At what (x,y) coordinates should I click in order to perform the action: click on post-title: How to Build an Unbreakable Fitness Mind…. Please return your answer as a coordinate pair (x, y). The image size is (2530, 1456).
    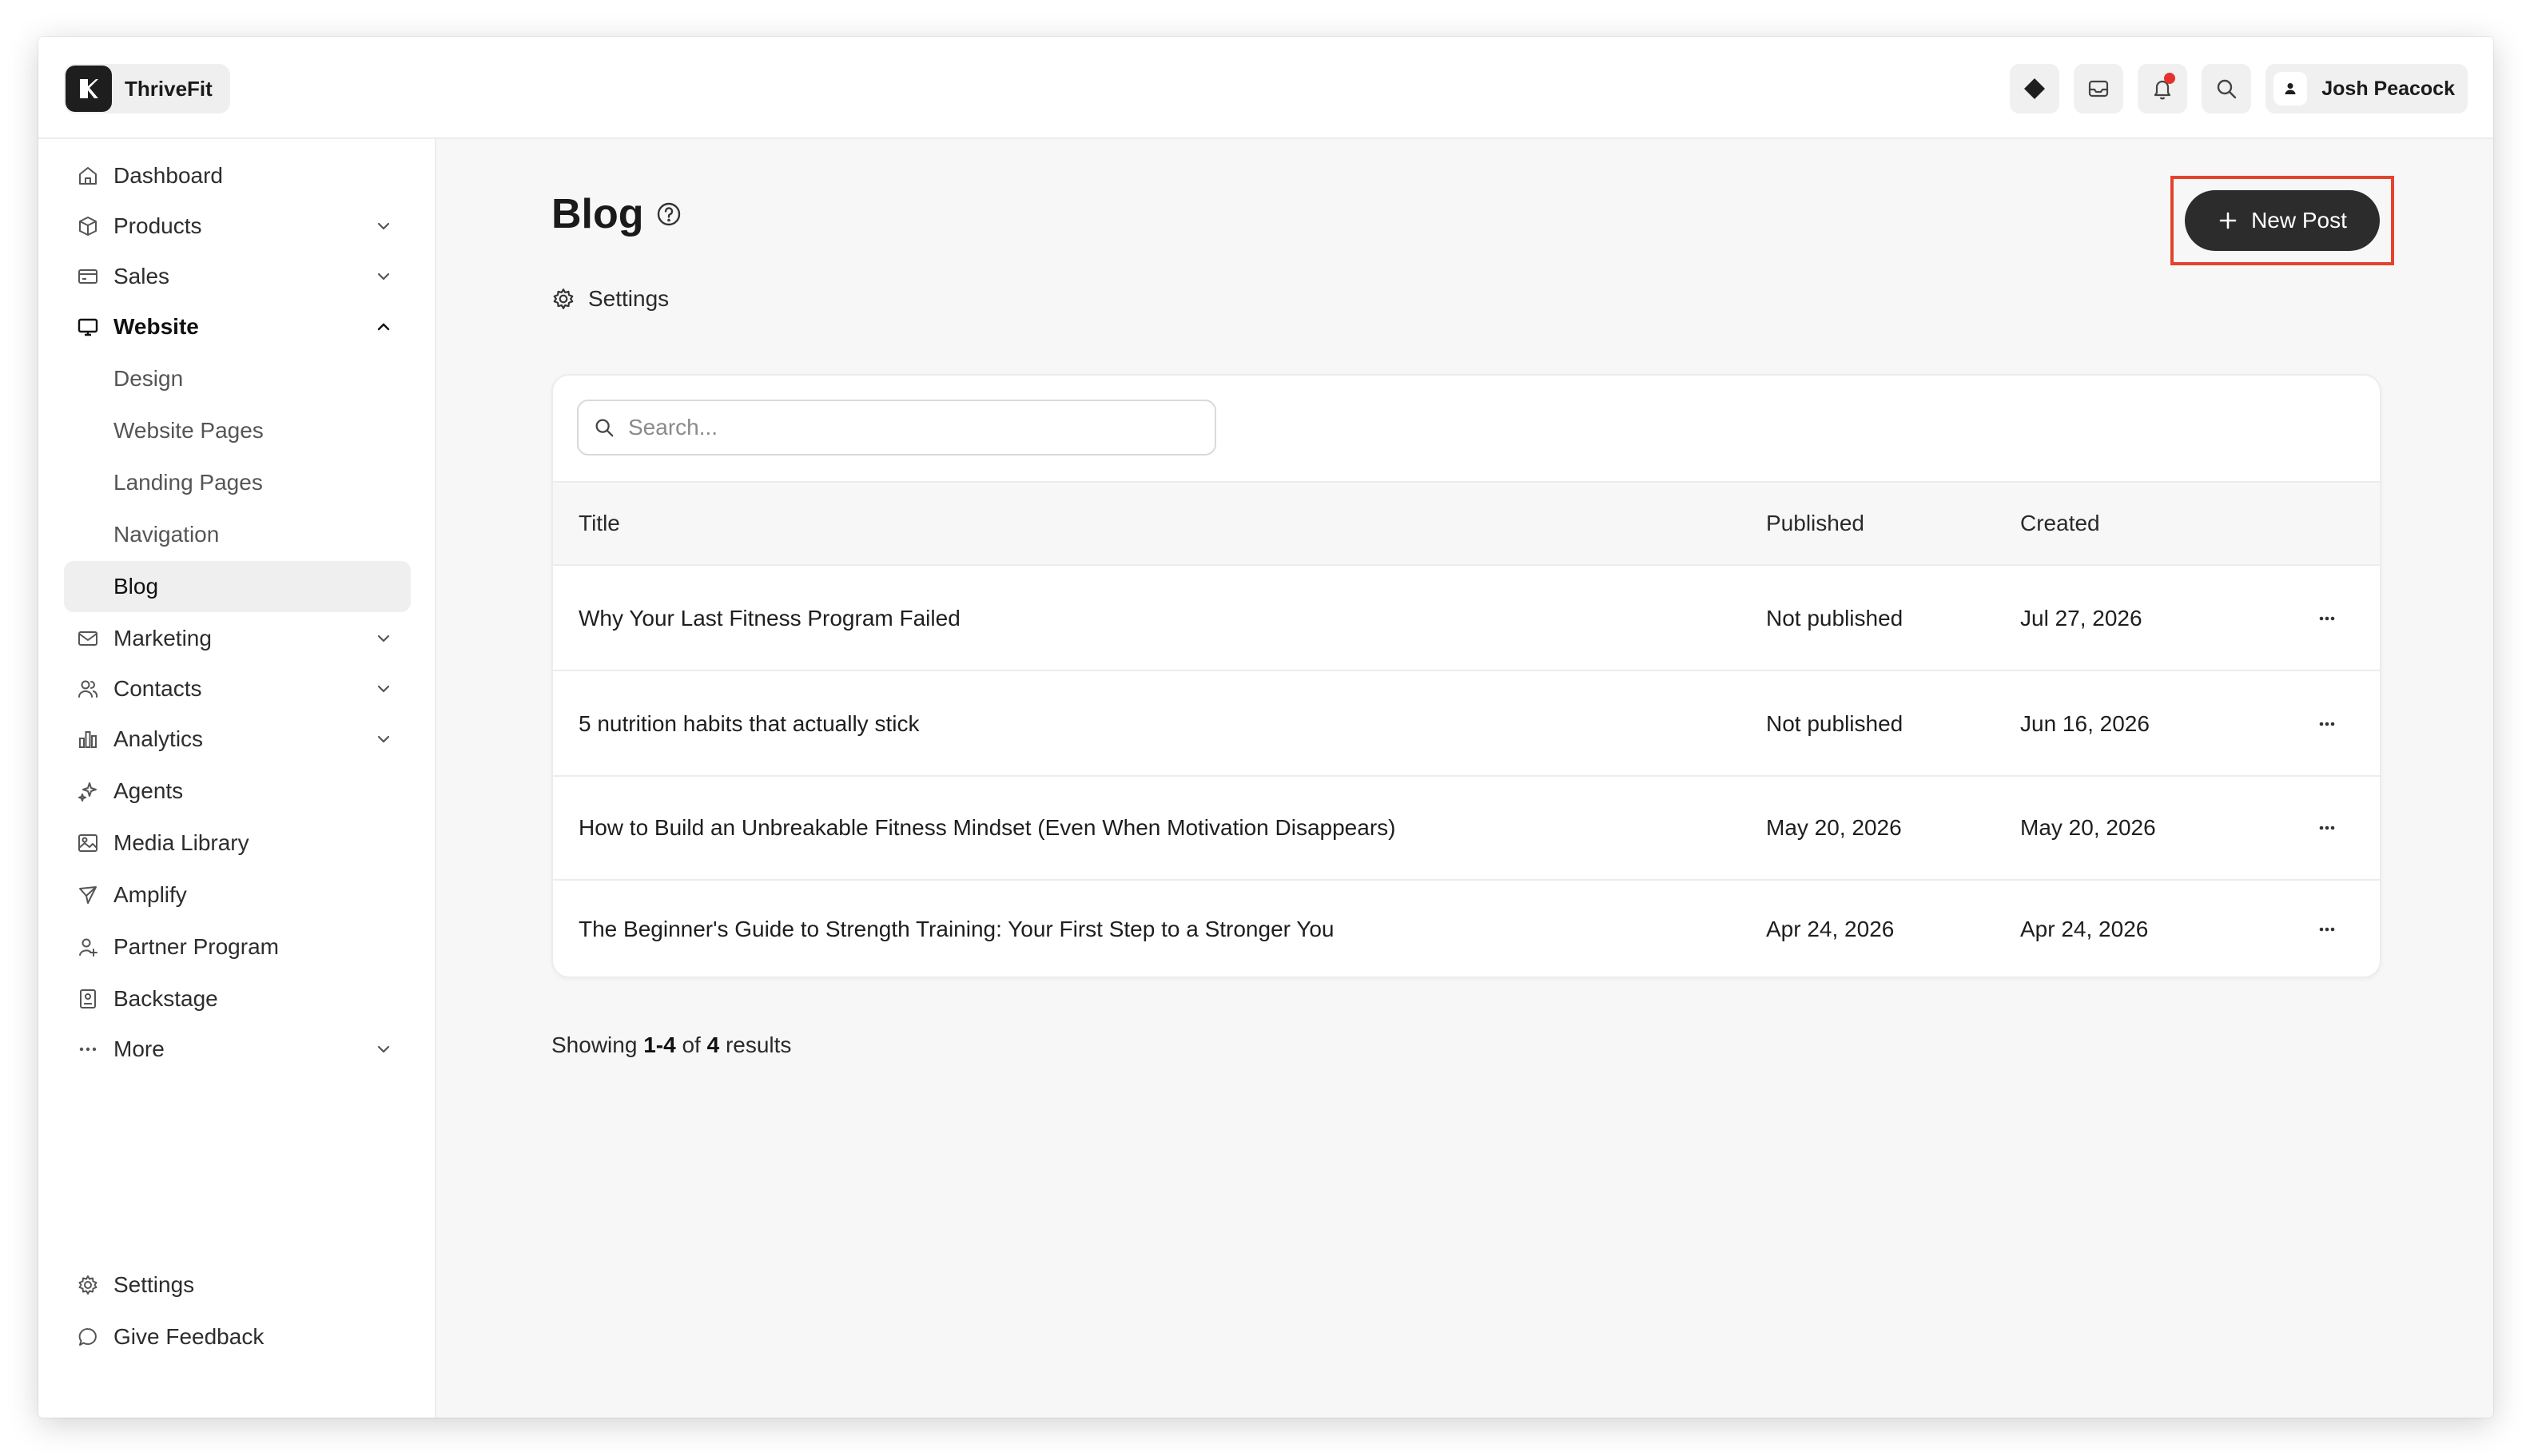
    Looking at the image, I should click on (987, 828).